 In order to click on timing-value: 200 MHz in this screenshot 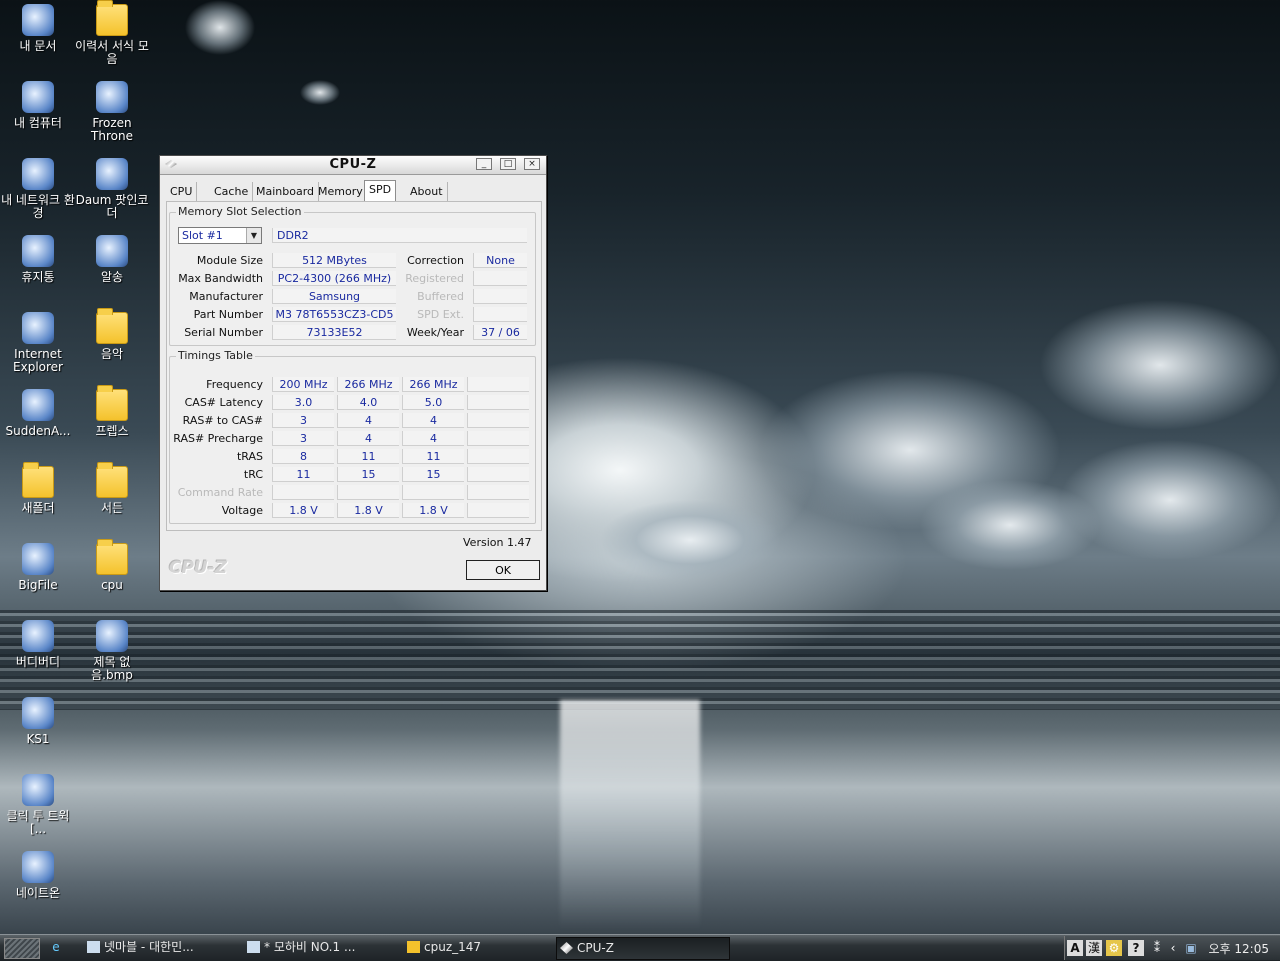, I will do `click(303, 384)`.